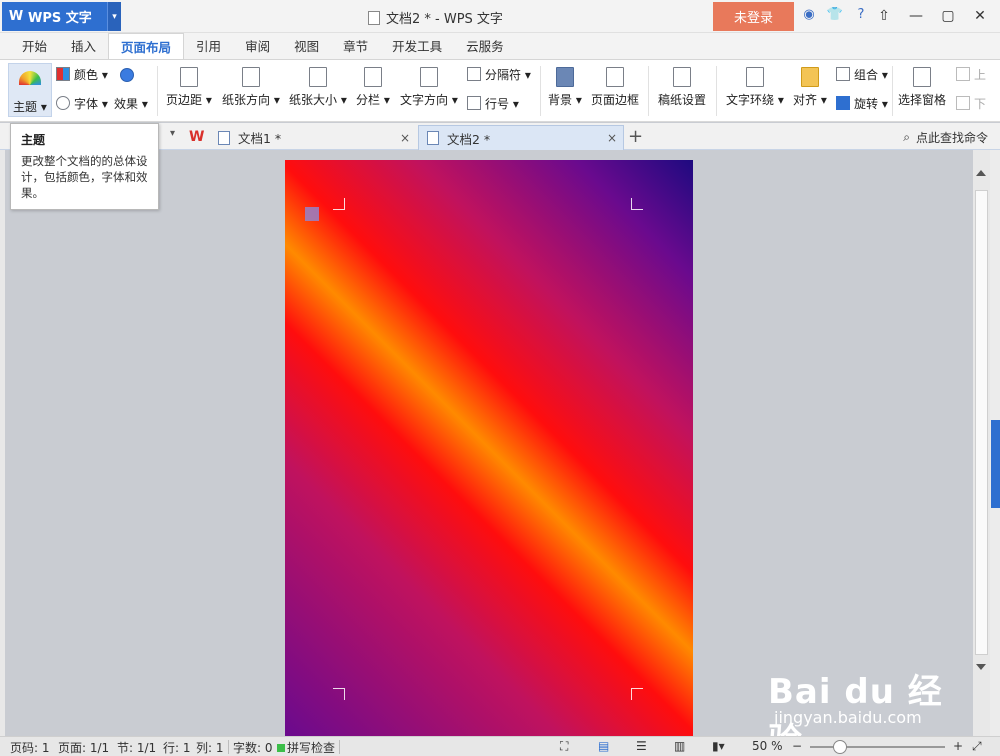 The image size is (1000, 756). I want to click on selection-pane-button: 选择窗格, so click(922, 87).